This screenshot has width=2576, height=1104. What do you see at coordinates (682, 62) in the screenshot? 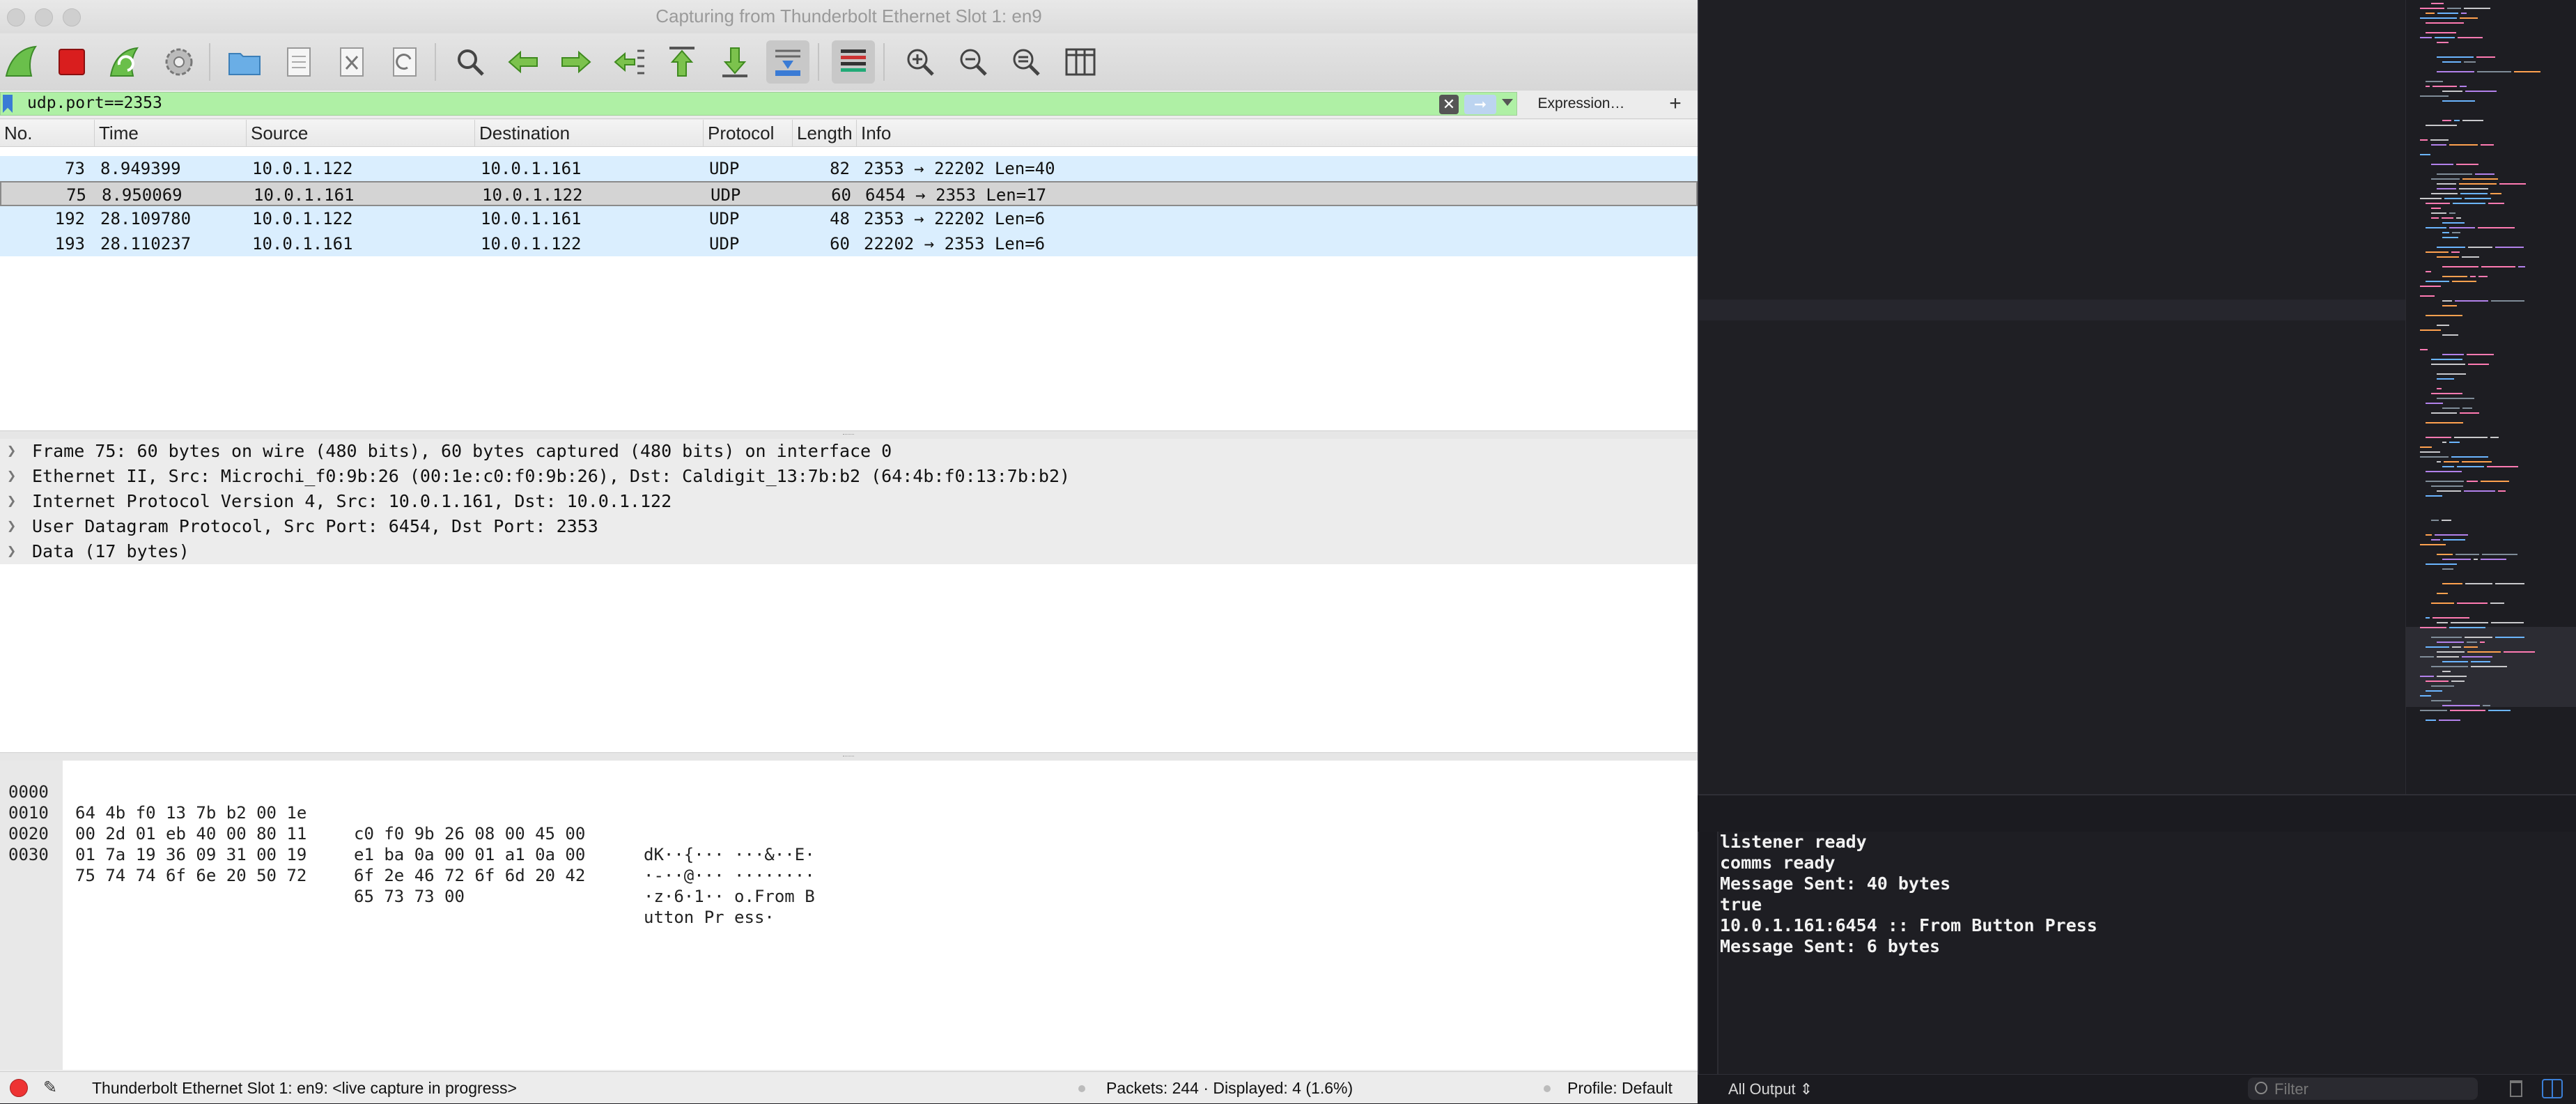
I see `first-packet-button` at bounding box center [682, 62].